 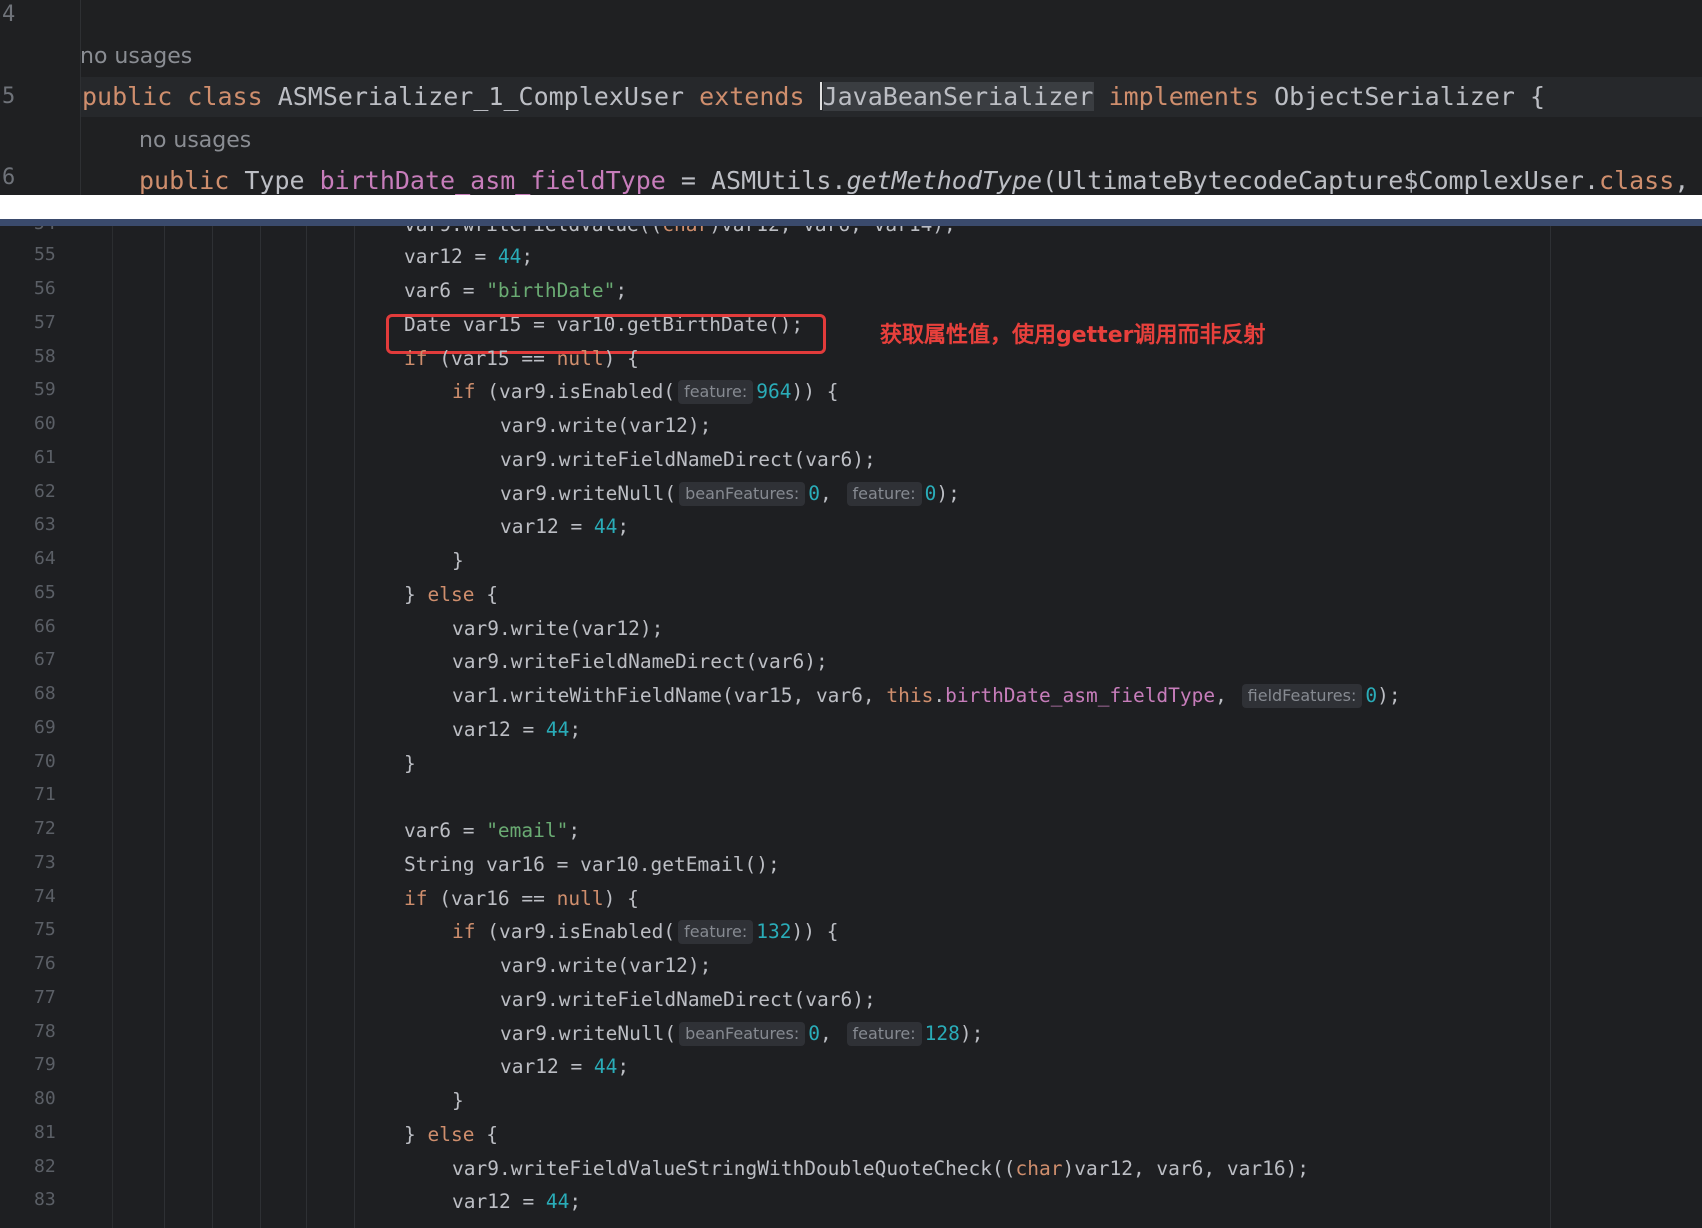 I want to click on code-line: if (var15 == null) {, so click(x=521, y=359).